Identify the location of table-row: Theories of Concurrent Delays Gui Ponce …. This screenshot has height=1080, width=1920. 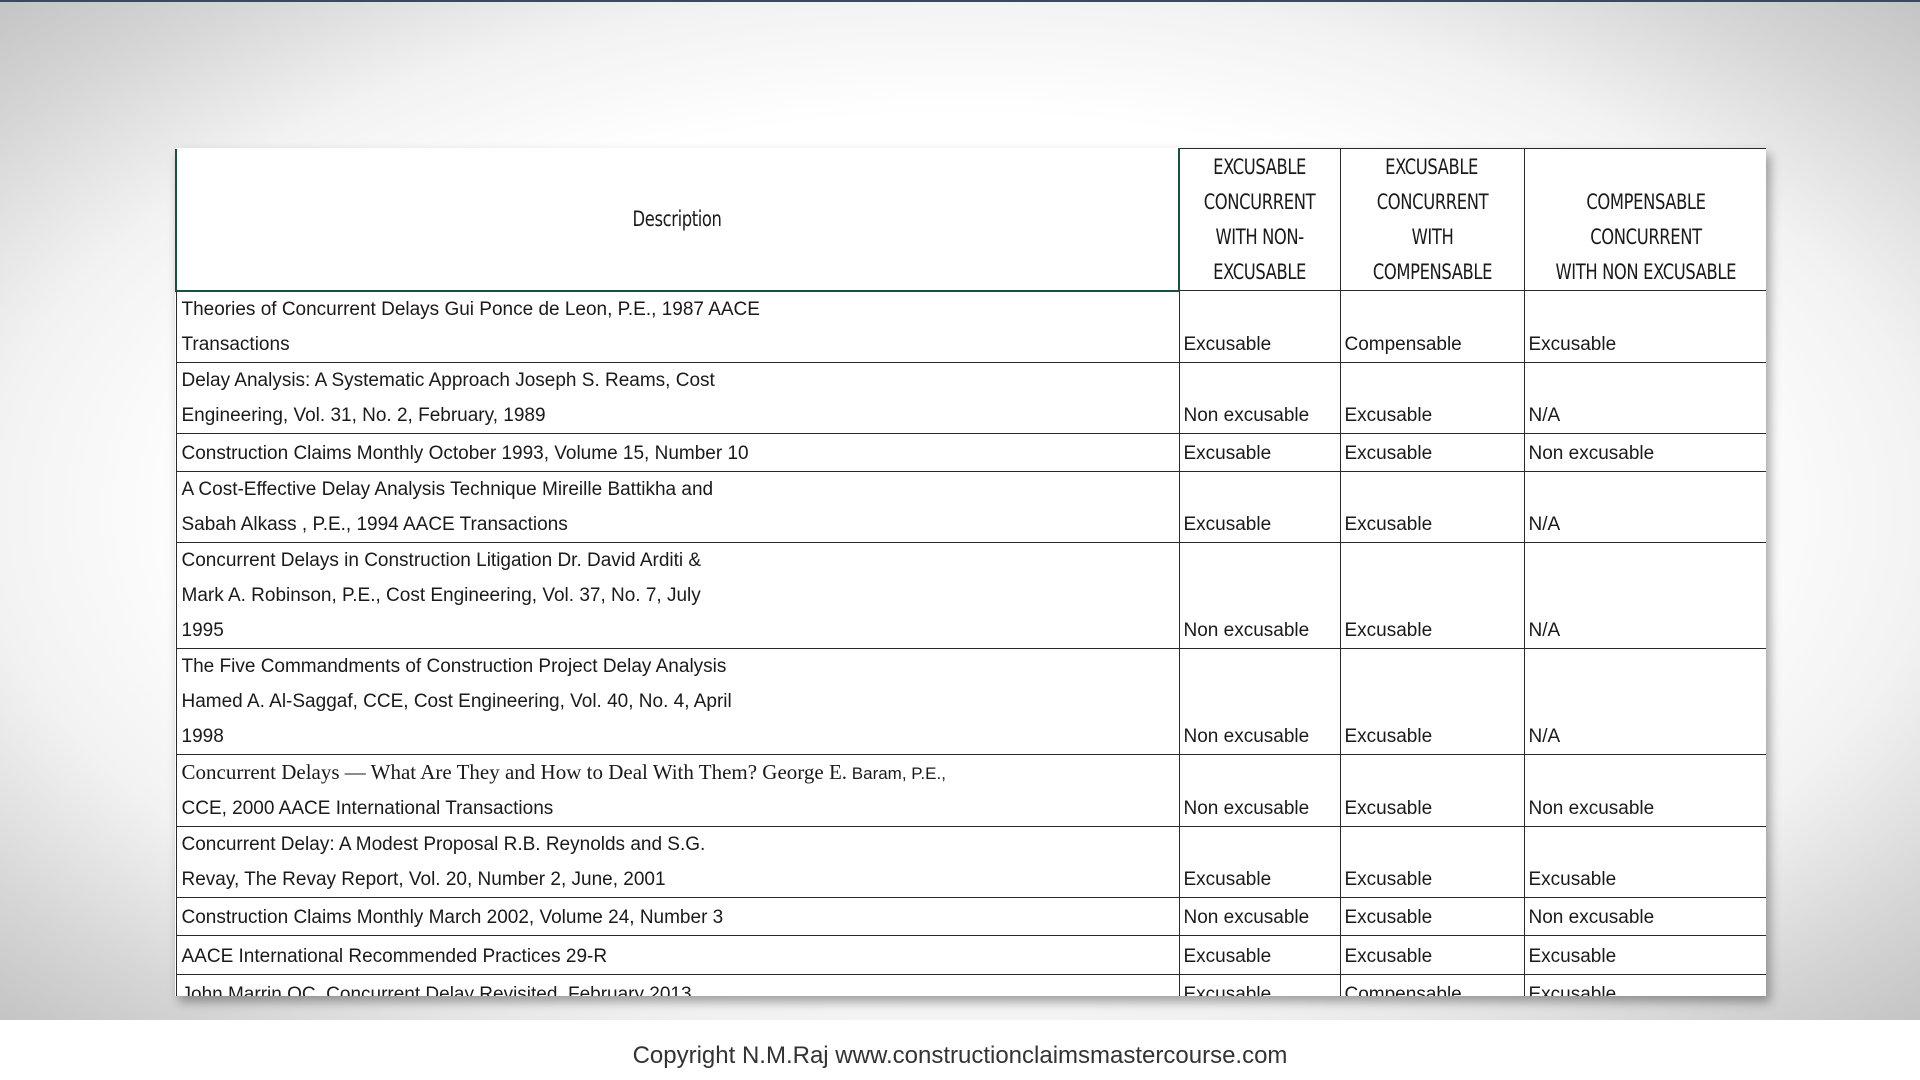
(970, 326).